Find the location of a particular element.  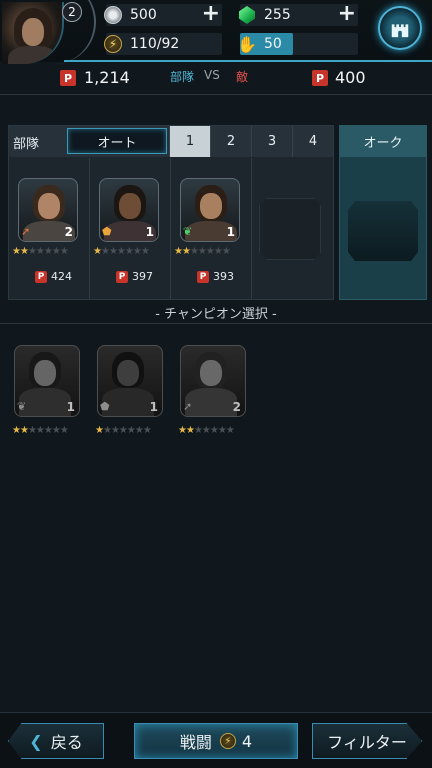

battle-label: 戦闘 is located at coordinates (195, 742).